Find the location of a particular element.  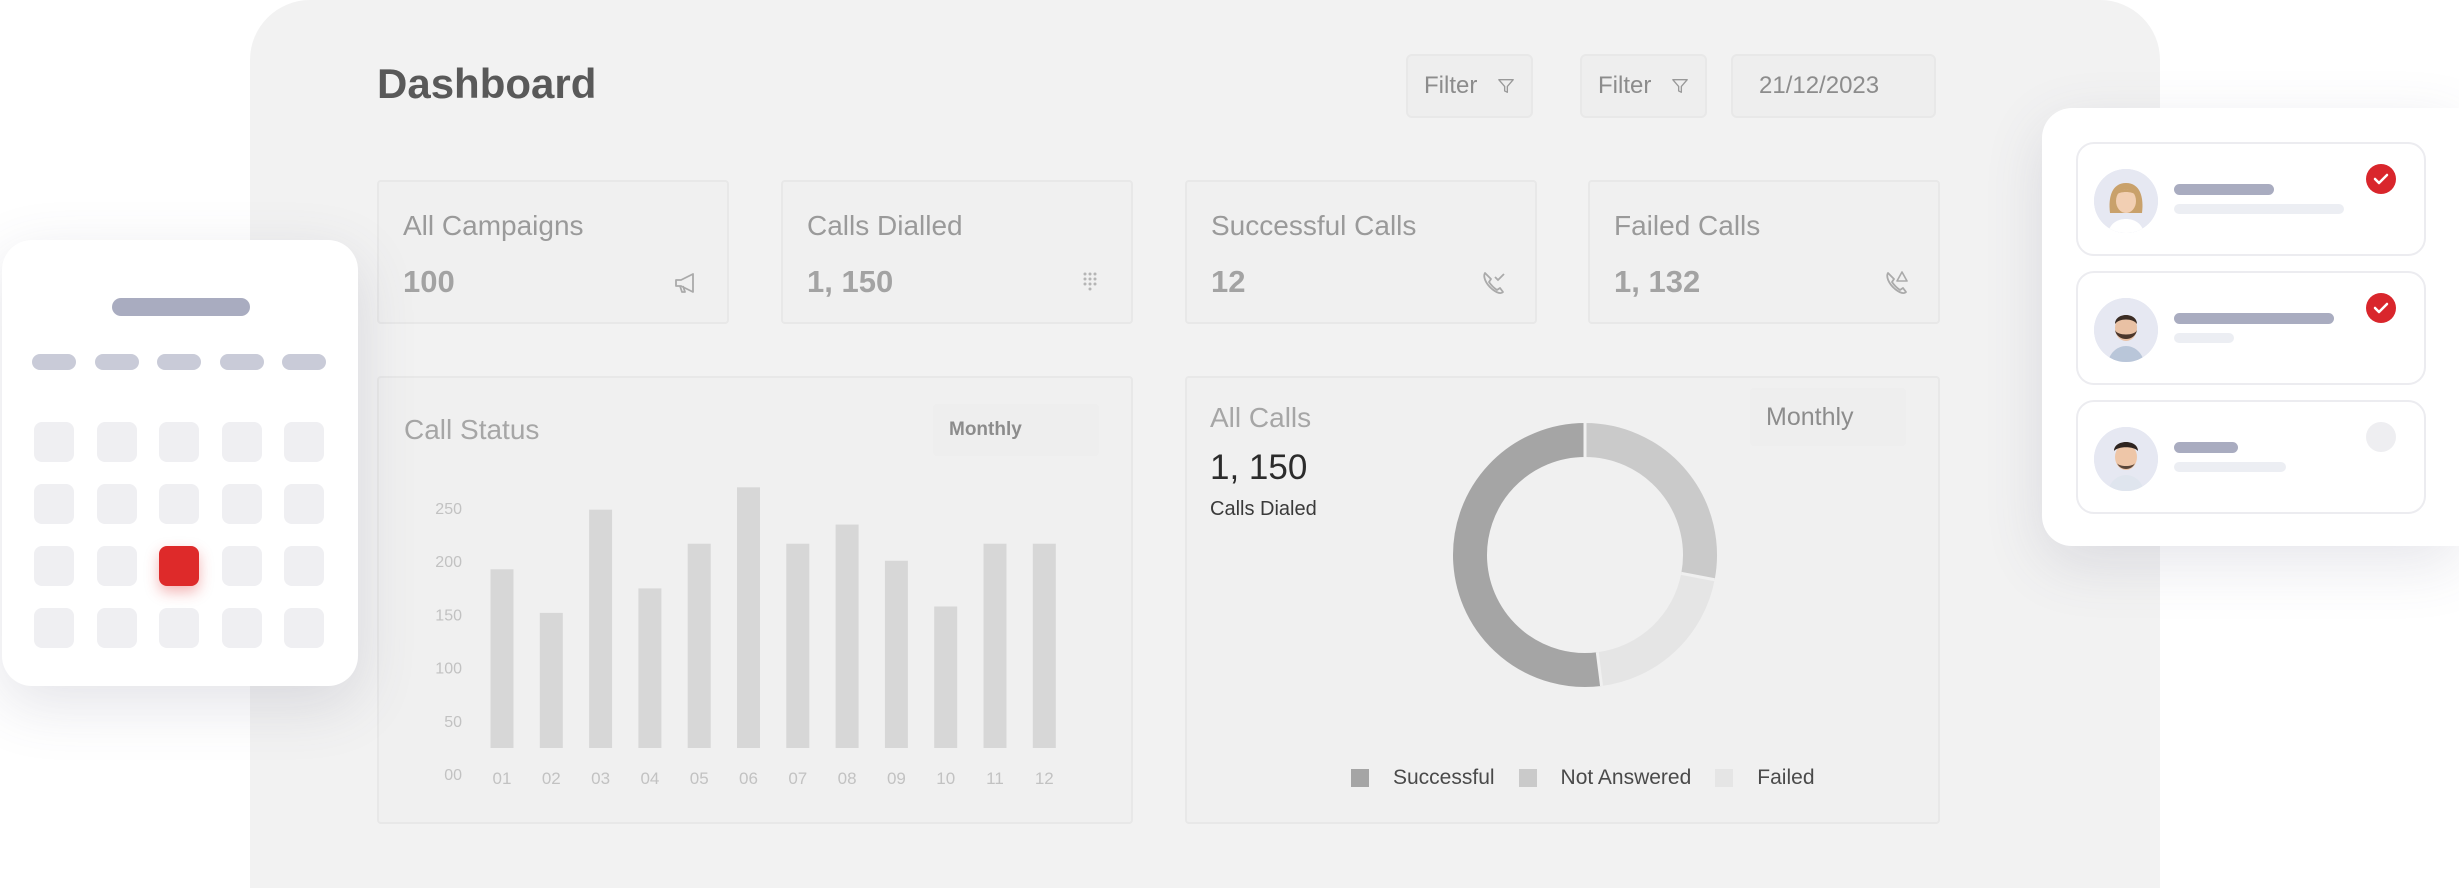

legend-swatch-not-answered is located at coordinates (1527, 778).